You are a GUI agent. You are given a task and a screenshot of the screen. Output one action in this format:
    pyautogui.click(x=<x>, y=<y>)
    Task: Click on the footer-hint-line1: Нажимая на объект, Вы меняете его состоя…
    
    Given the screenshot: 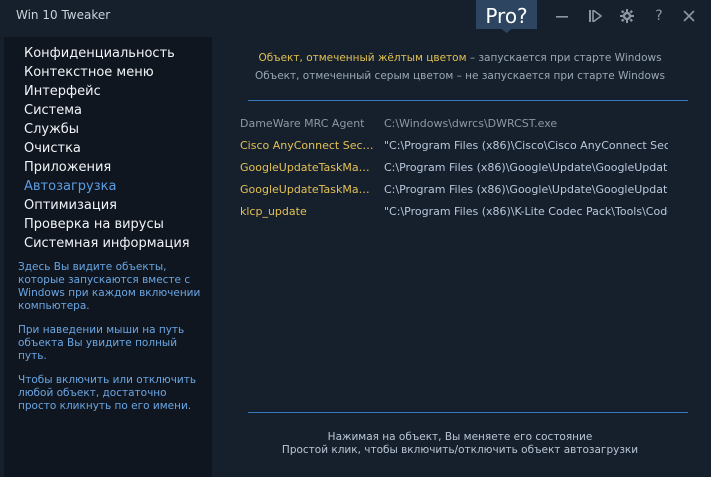 What is the action you would take?
    pyautogui.click(x=460, y=437)
    